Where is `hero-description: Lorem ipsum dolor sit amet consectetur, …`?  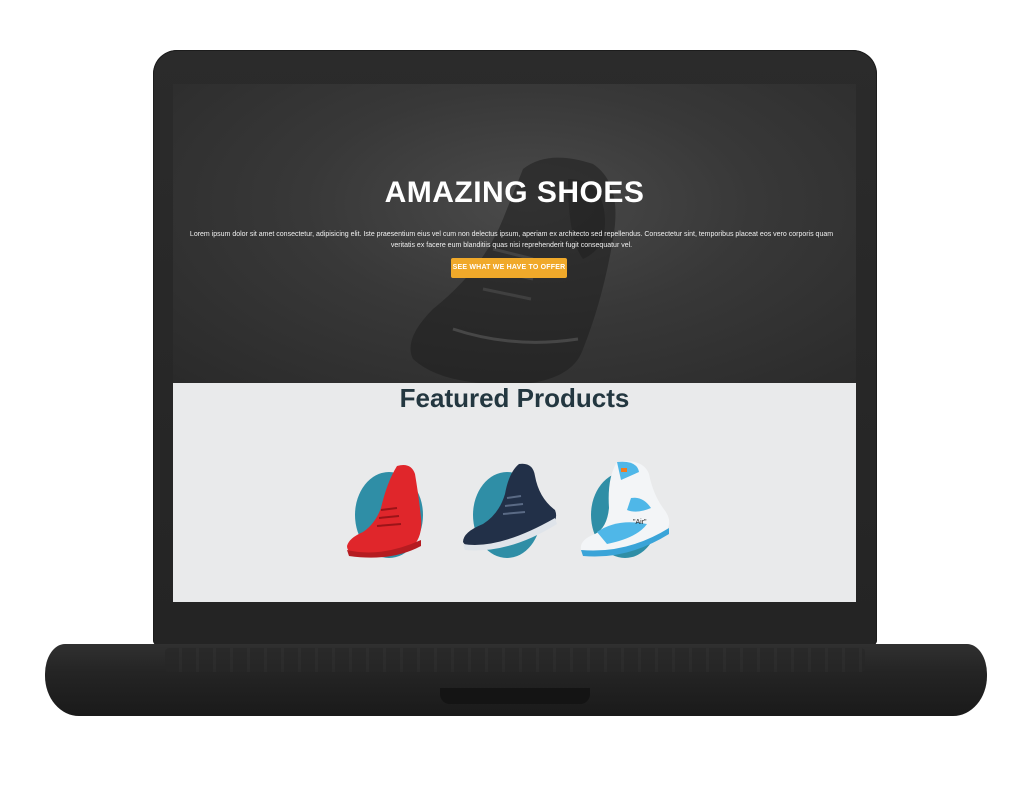 hero-description: Lorem ipsum dolor sit amet consectetur, … is located at coordinates (511, 240).